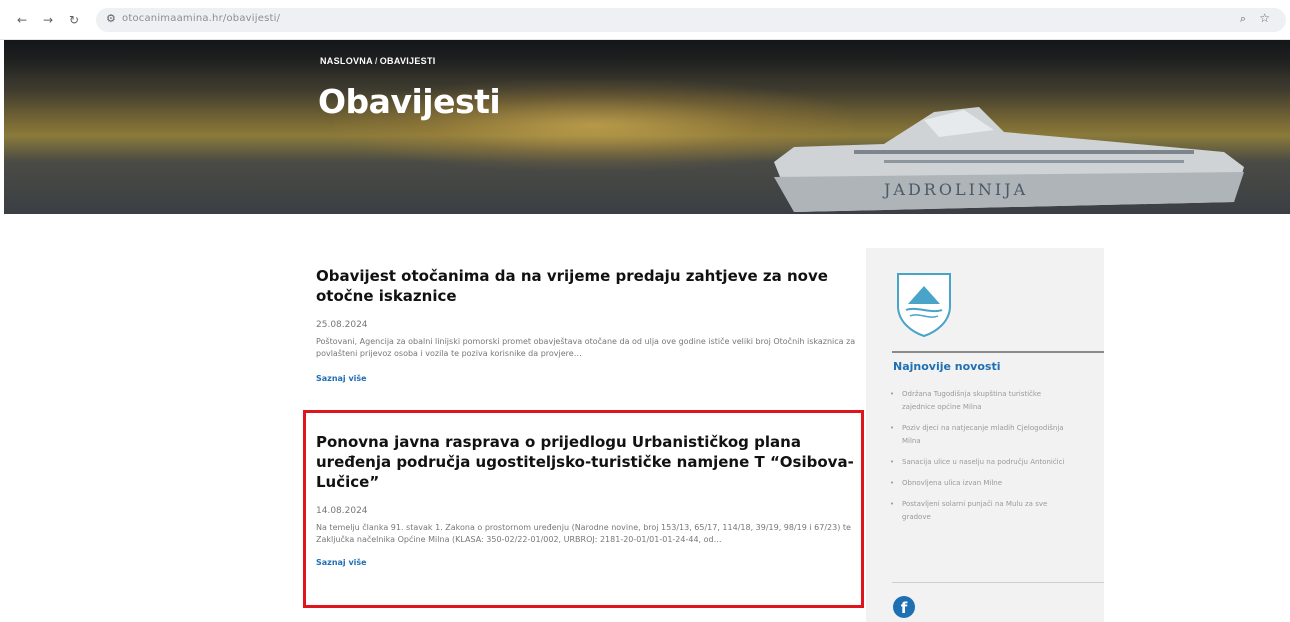  What do you see at coordinates (1009, 159) in the screenshot?
I see `ferry-image: JADROLINIJA` at bounding box center [1009, 159].